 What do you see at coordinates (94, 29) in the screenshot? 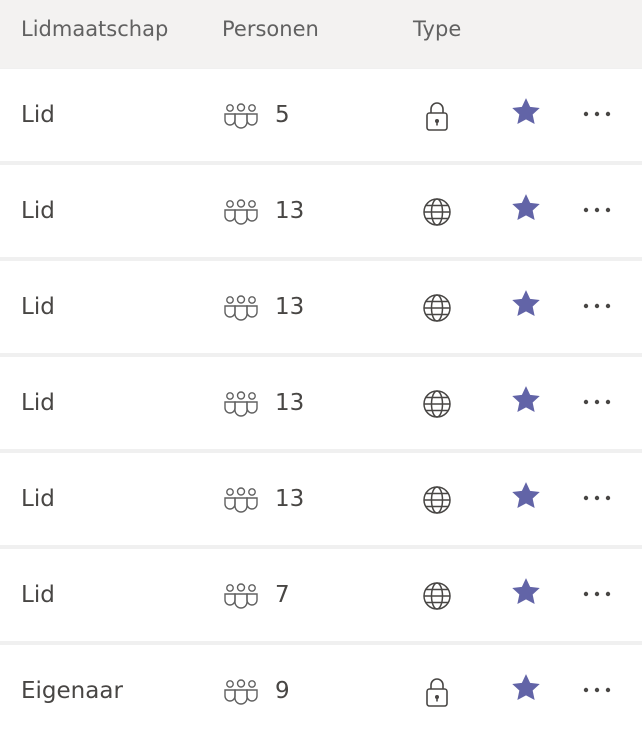
I see `column-header-membership: Lidmaatschap` at bounding box center [94, 29].